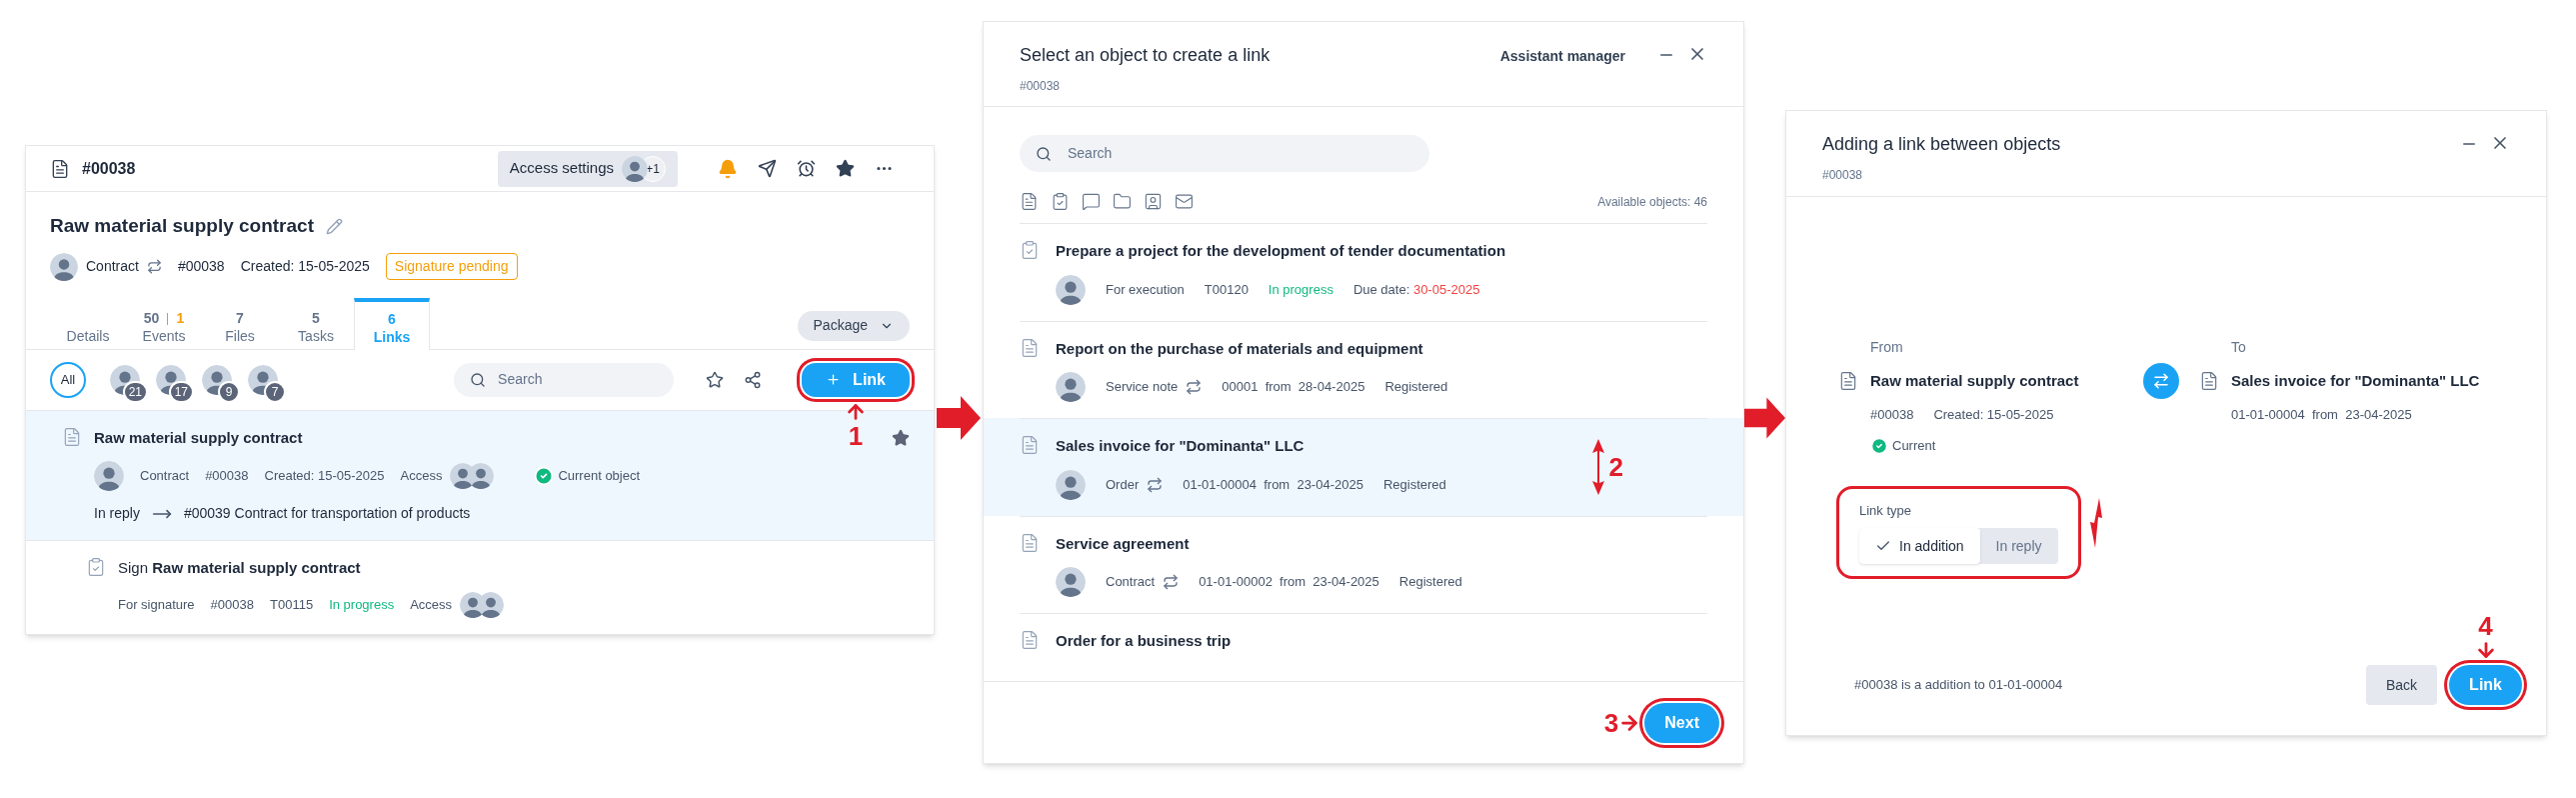  I want to click on swap-icon, so click(2161, 381).